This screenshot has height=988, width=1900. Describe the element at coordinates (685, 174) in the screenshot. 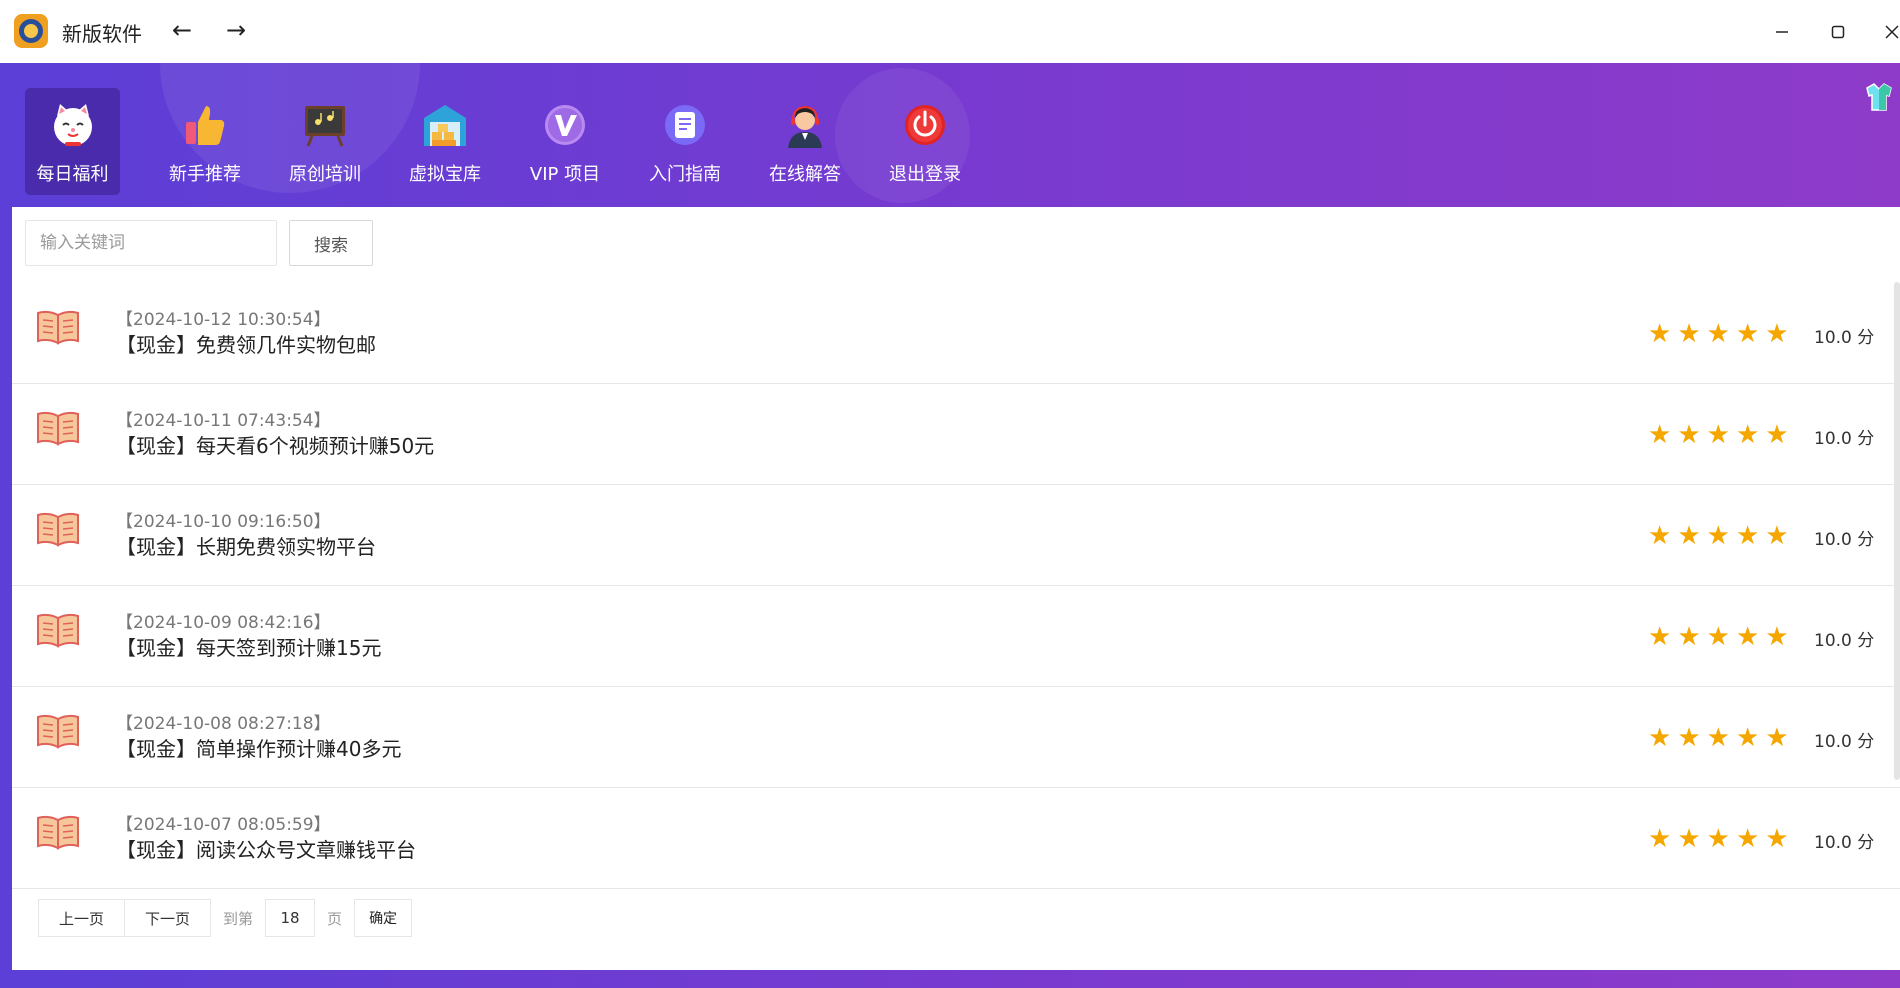

I see `nav-label: 入门指南` at that location.